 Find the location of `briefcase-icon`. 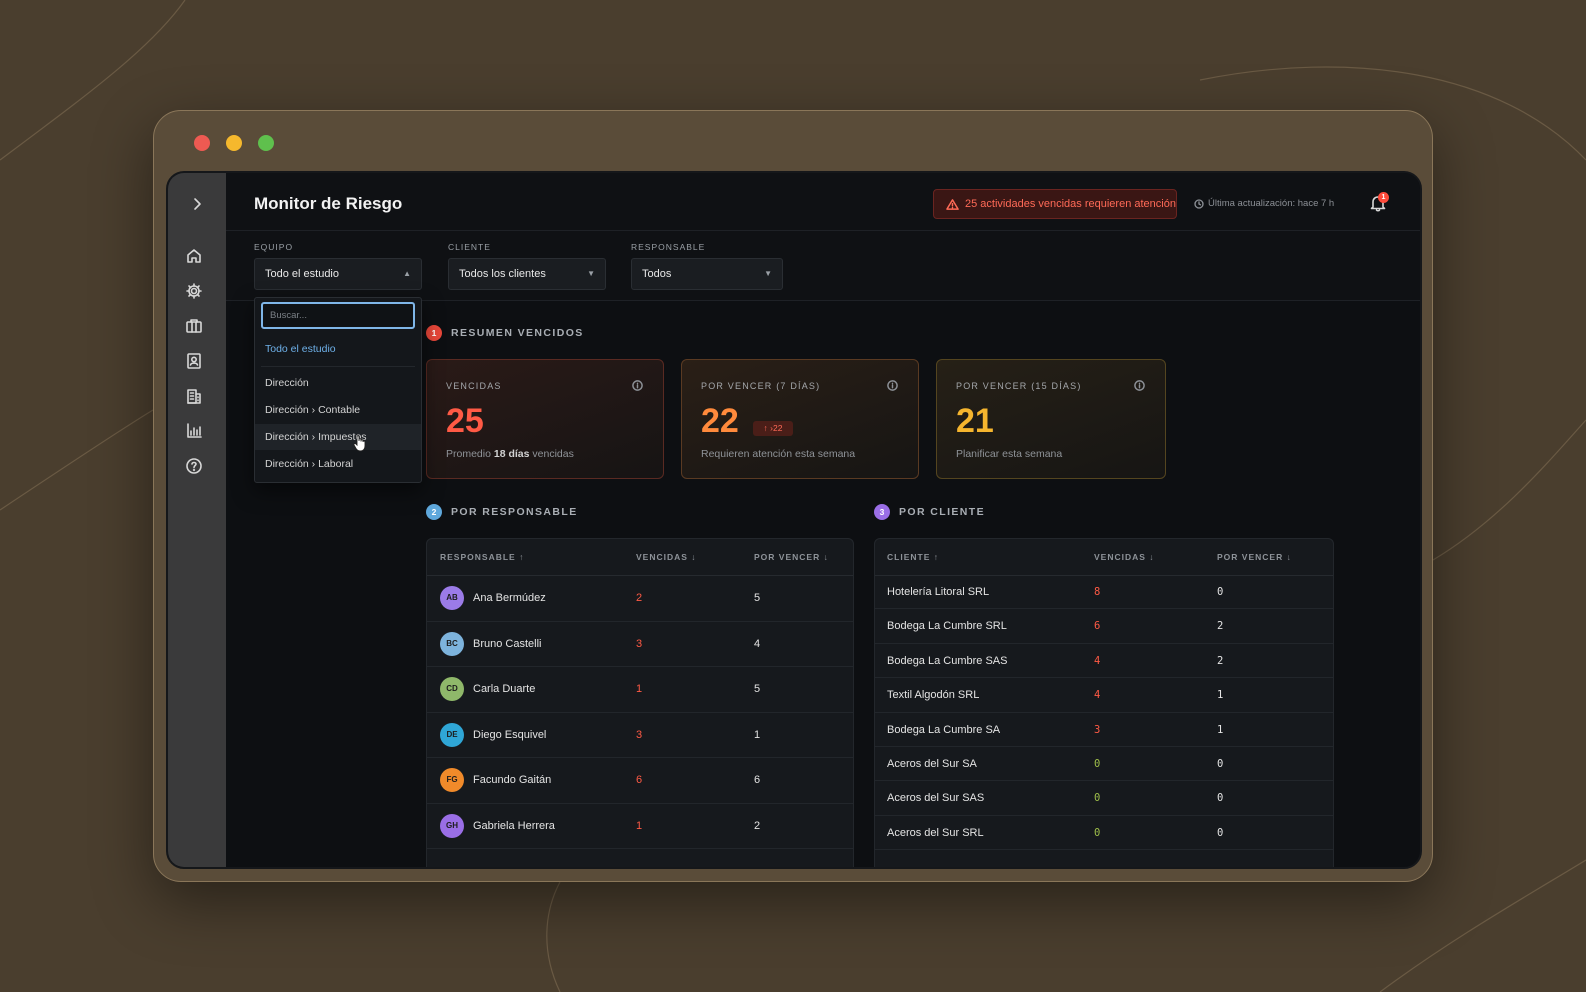

briefcase-icon is located at coordinates (194, 326).